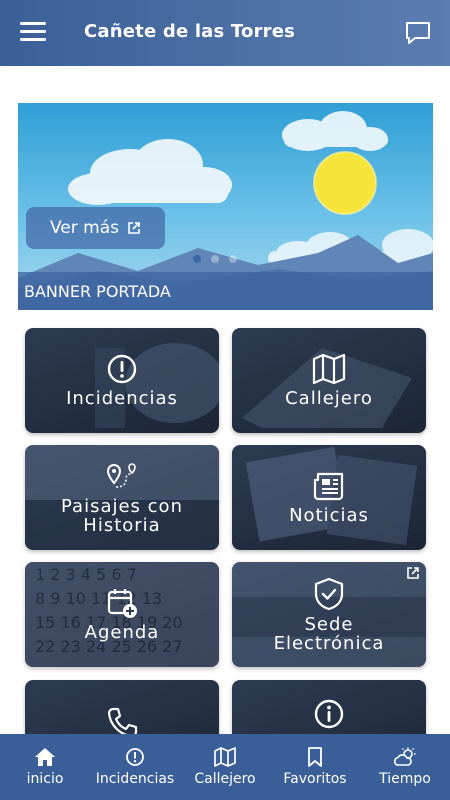 Image resolution: width=450 pixels, height=800 pixels. Describe the element at coordinates (33, 33) in the screenshot. I see `hamburger-menu-icon` at that location.